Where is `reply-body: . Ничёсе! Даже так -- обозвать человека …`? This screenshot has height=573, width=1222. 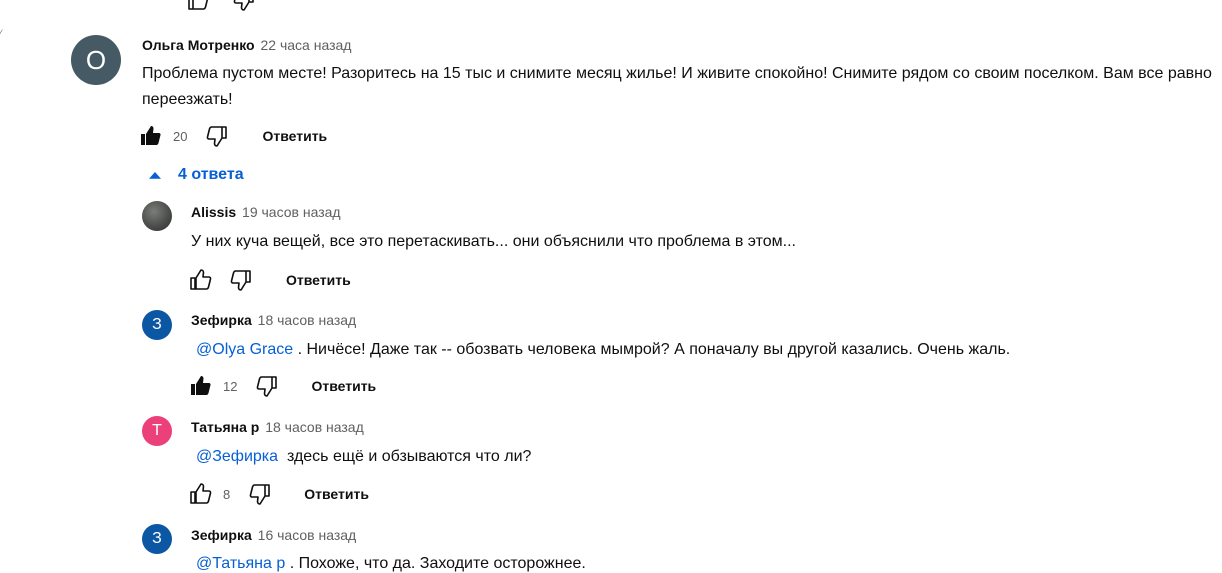
reply-body: . Ничёсе! Даже так -- обозвать человека … is located at coordinates (652, 349).